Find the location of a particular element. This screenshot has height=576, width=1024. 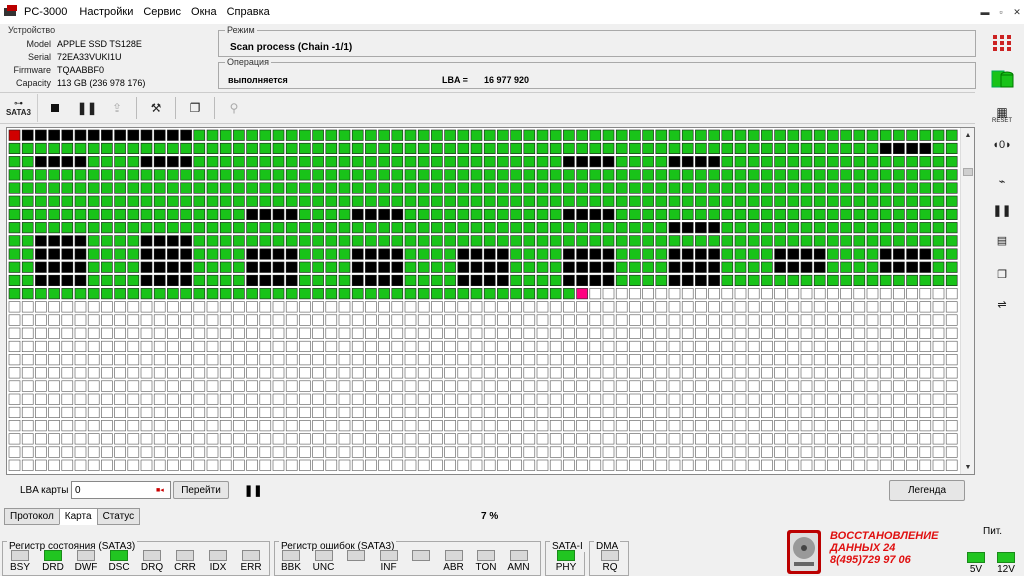

scroll-thumb is located at coordinates (968, 172).